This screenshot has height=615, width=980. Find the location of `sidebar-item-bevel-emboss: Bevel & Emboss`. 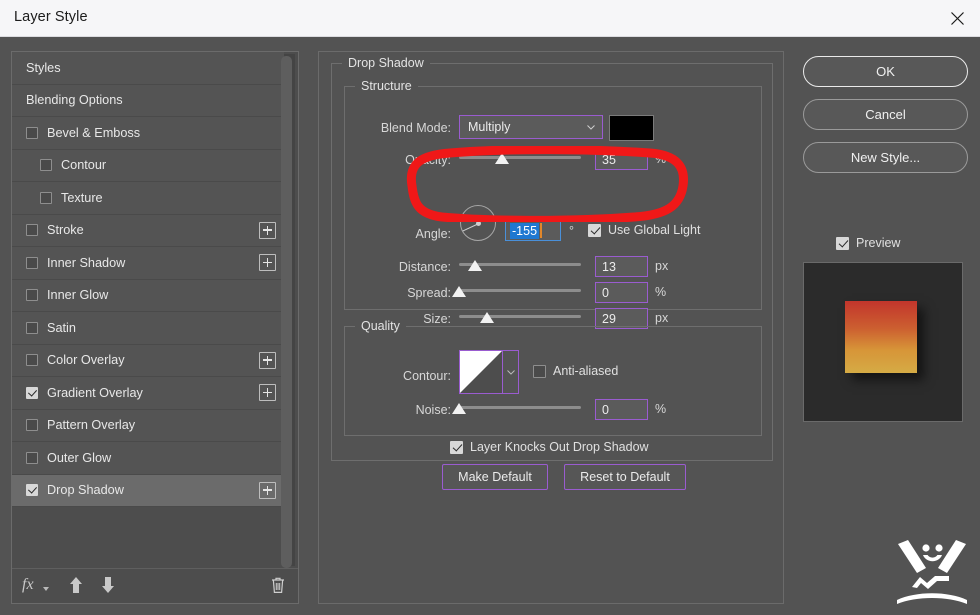

sidebar-item-bevel-emboss: Bevel & Emboss is located at coordinates (148, 133).